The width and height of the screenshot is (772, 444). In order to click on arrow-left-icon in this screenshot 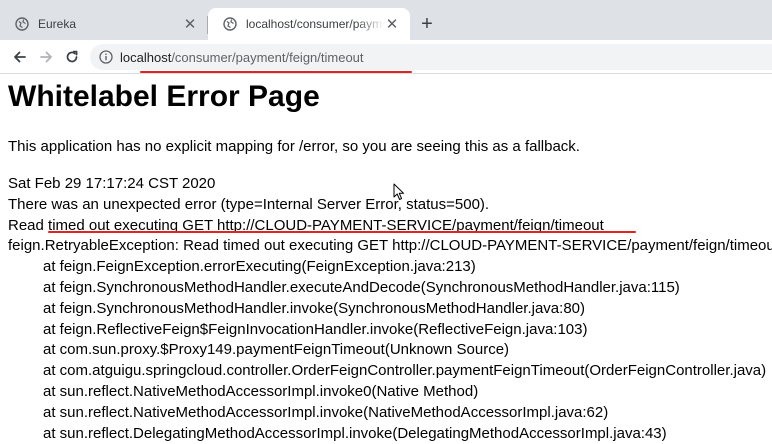, I will do `click(20, 57)`.